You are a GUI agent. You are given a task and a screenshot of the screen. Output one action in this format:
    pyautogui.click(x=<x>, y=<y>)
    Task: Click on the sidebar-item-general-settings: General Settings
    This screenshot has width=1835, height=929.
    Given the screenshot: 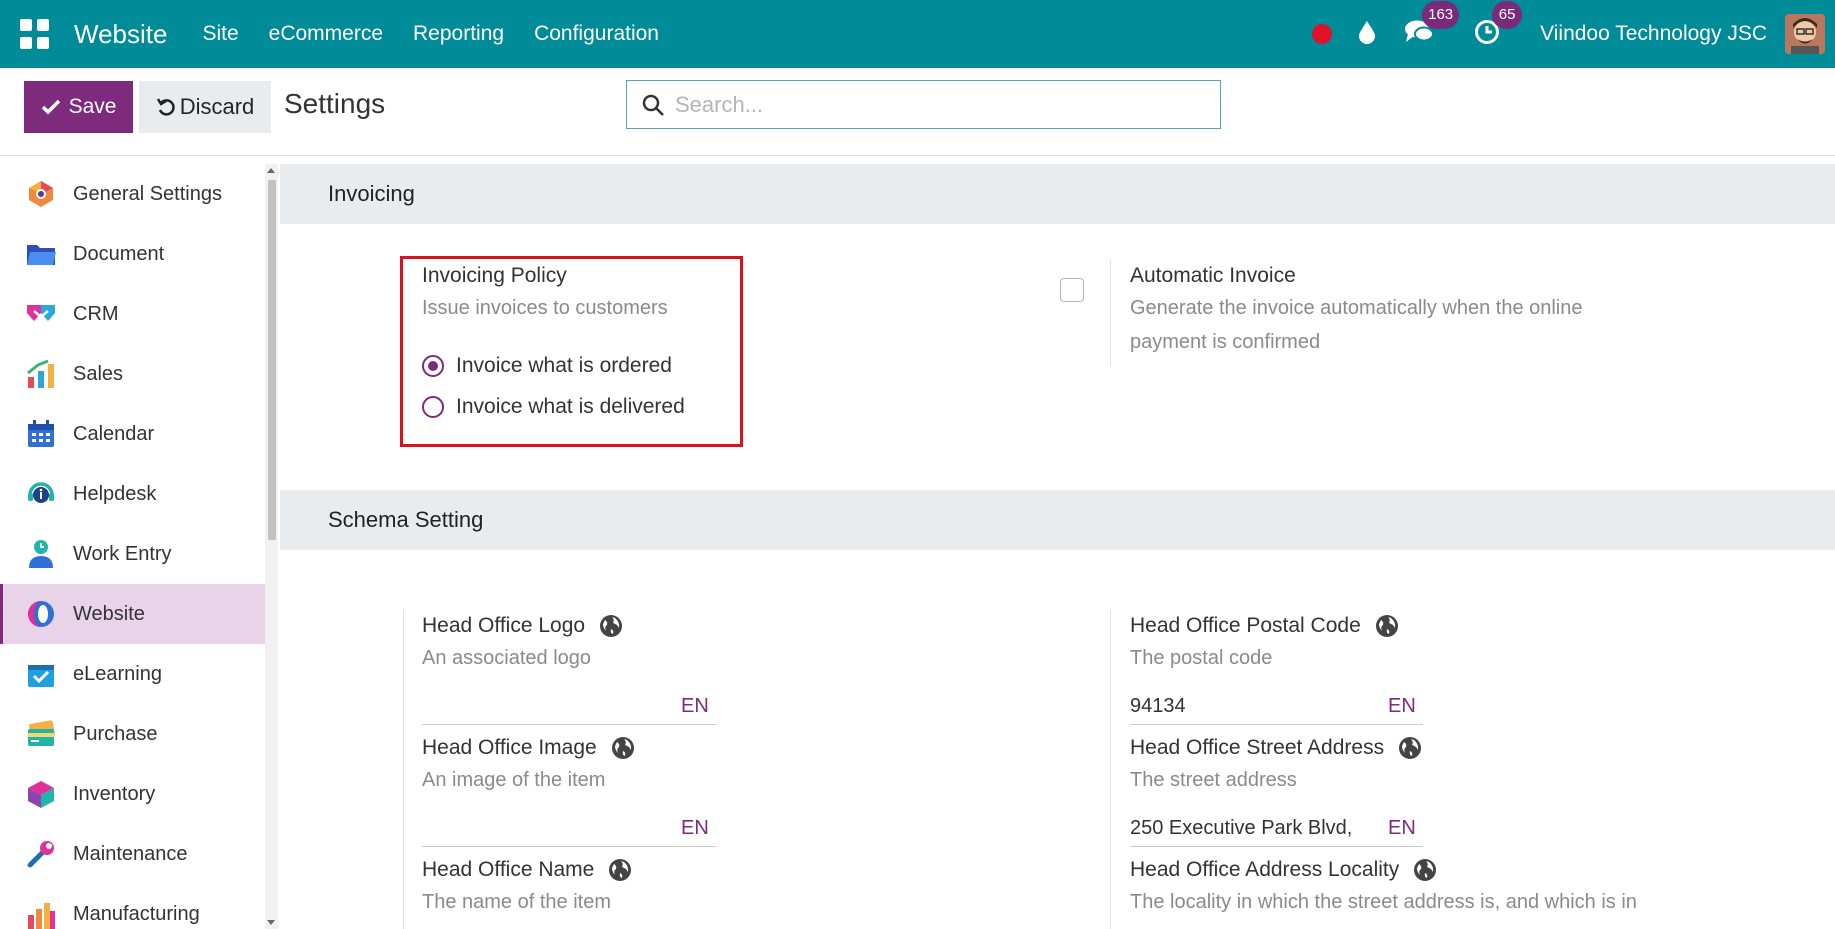 What is the action you would take?
    pyautogui.click(x=132, y=194)
    